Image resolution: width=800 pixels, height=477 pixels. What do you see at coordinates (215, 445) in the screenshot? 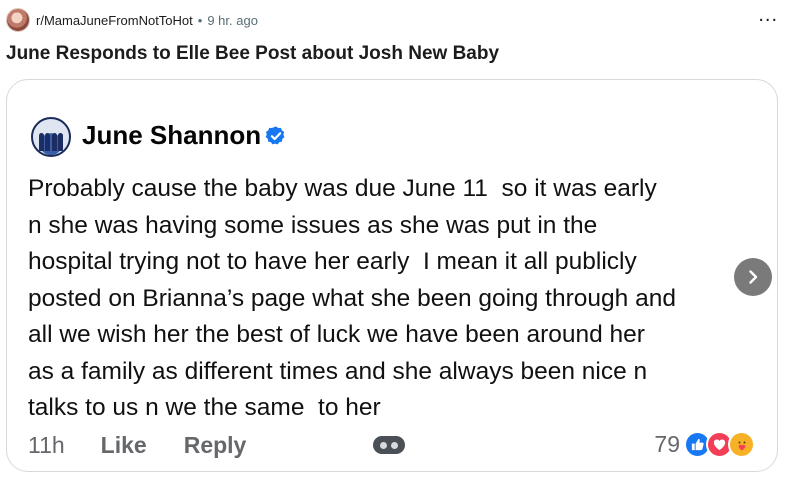
I see `reply-button: Reply` at bounding box center [215, 445].